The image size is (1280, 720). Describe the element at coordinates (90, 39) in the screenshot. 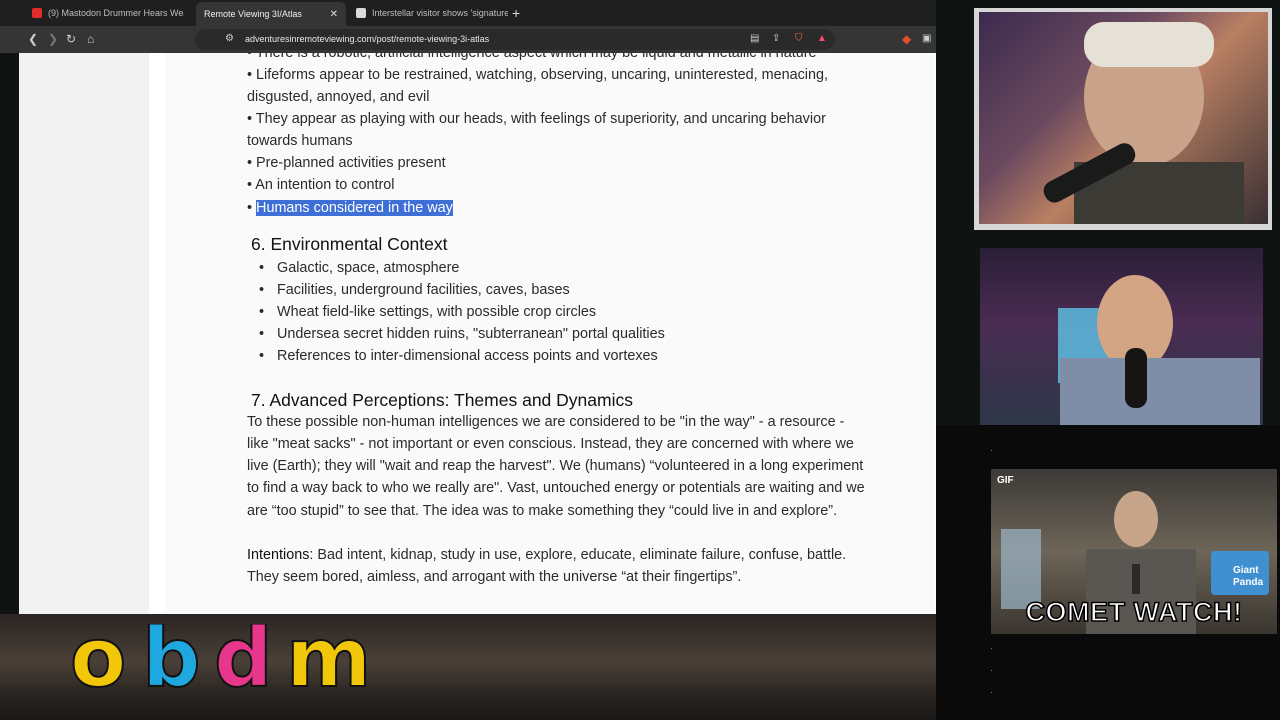

I see `home-icon: ⌂` at that location.